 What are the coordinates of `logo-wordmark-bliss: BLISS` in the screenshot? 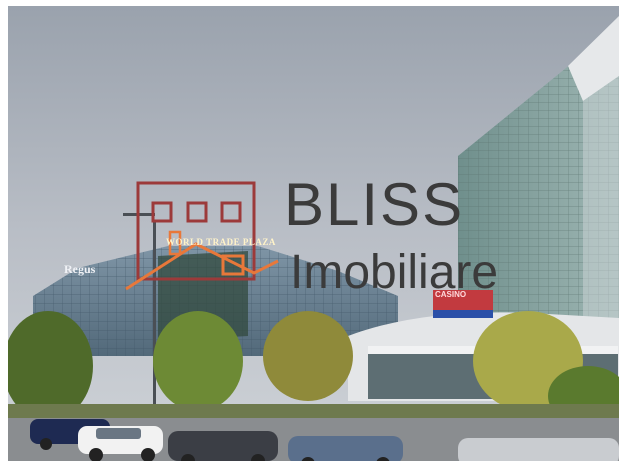 It's located at (374, 204).